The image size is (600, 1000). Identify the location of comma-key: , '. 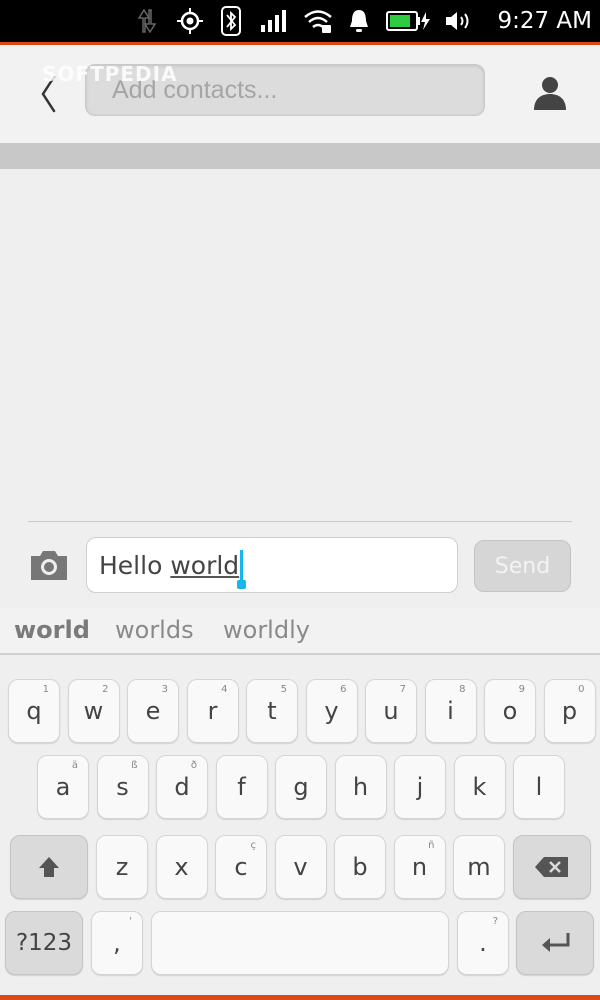
(117, 943).